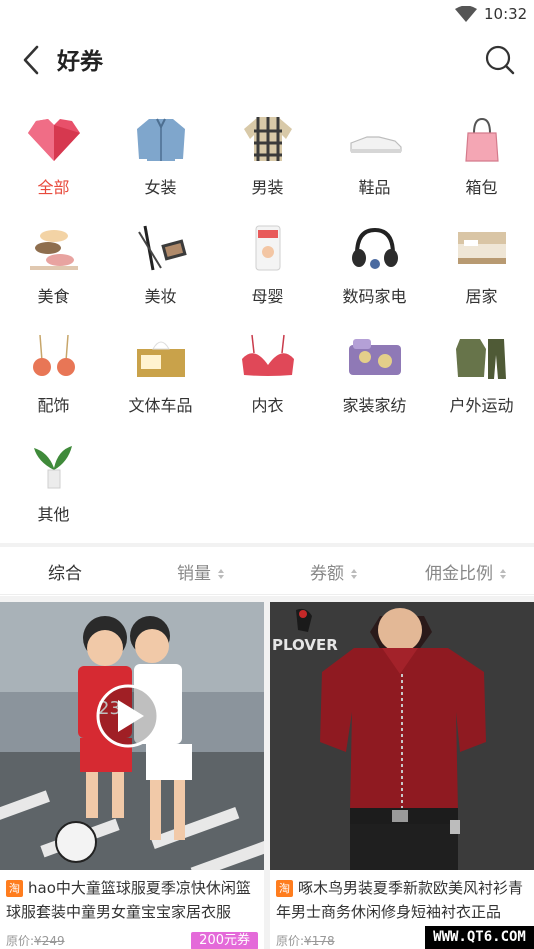 The height and width of the screenshot is (949, 534). I want to click on category-label: 鞋品, so click(374, 187).